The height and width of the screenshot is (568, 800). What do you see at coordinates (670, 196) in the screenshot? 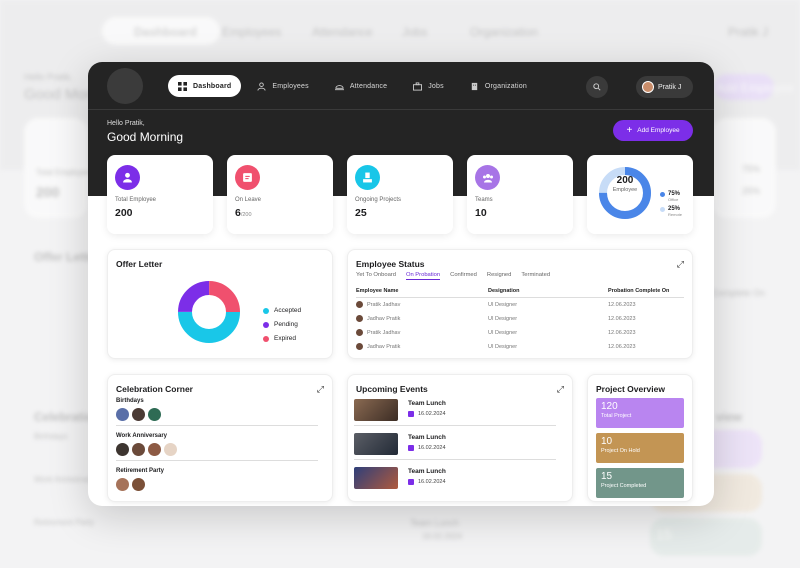
I see `legend-office: 75% Office` at bounding box center [670, 196].